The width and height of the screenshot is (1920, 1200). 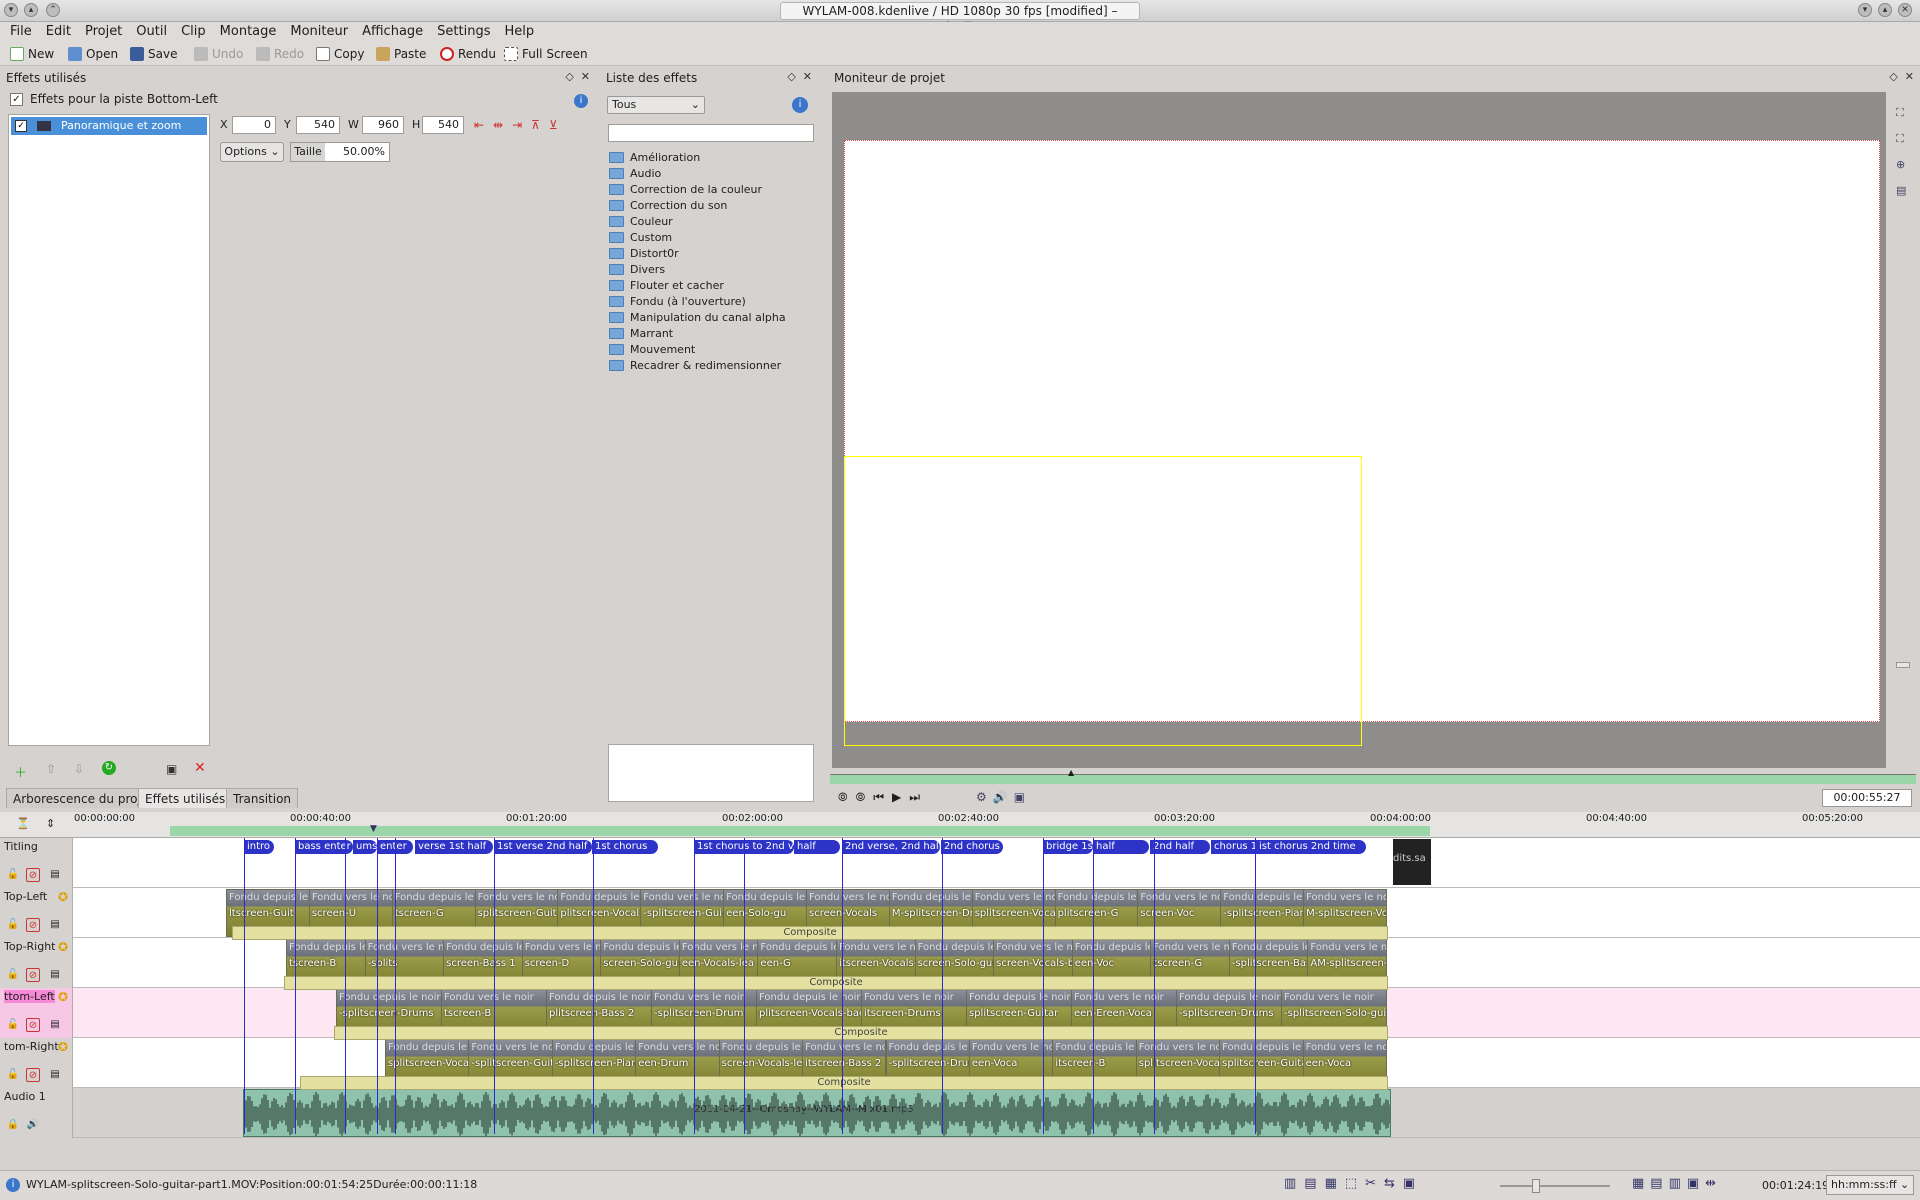 I want to click on maximize-icon: ▴, so click(x=1885, y=10).